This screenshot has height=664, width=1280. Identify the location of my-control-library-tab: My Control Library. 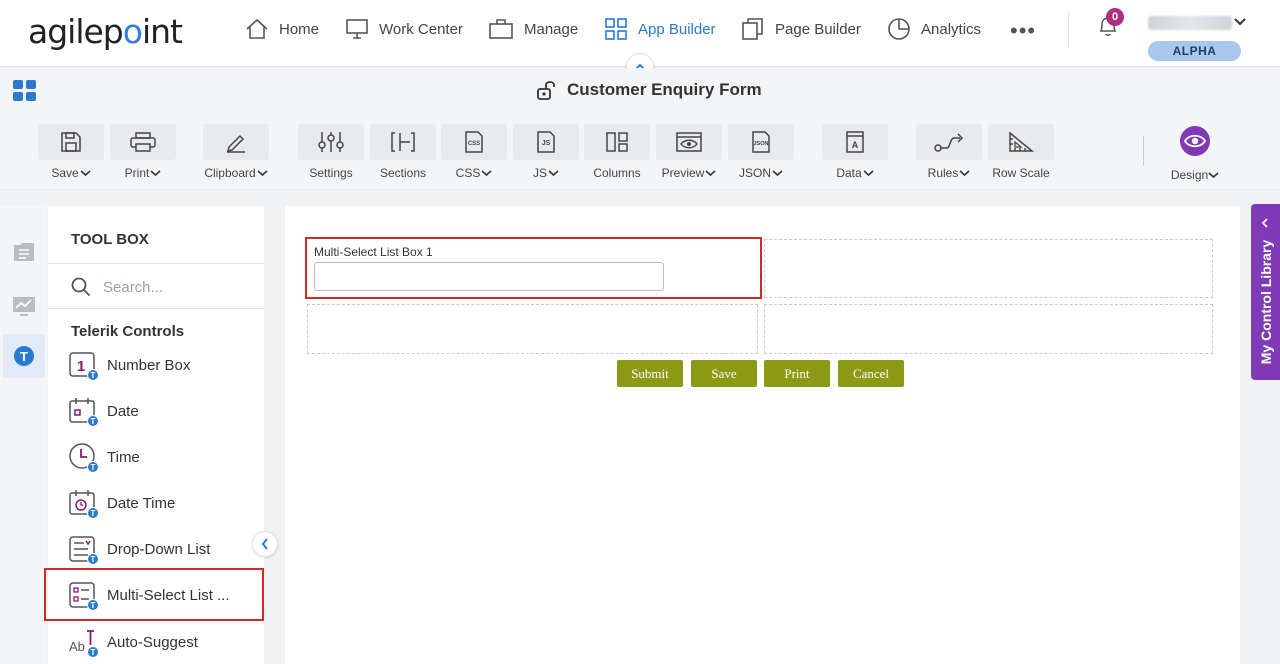
(1265, 292).